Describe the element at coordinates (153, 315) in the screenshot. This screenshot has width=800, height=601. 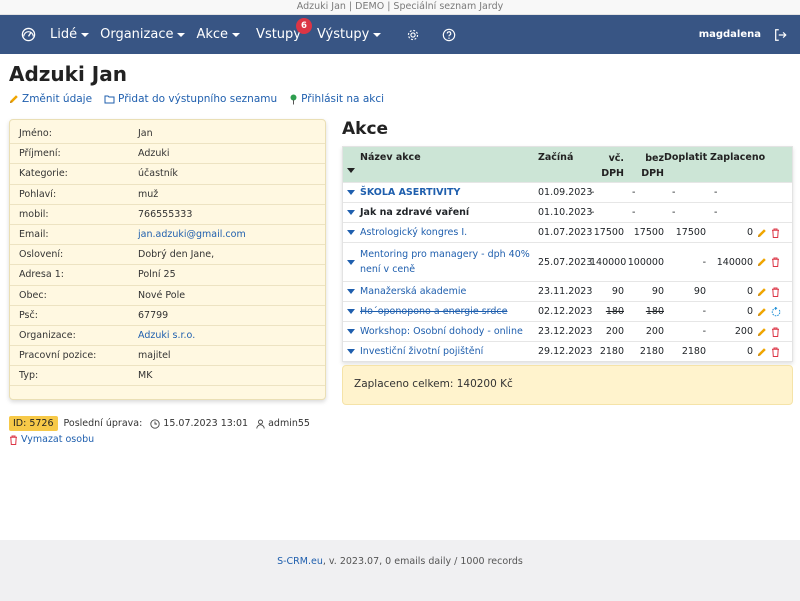
I see `person-field-value: 67799` at that location.